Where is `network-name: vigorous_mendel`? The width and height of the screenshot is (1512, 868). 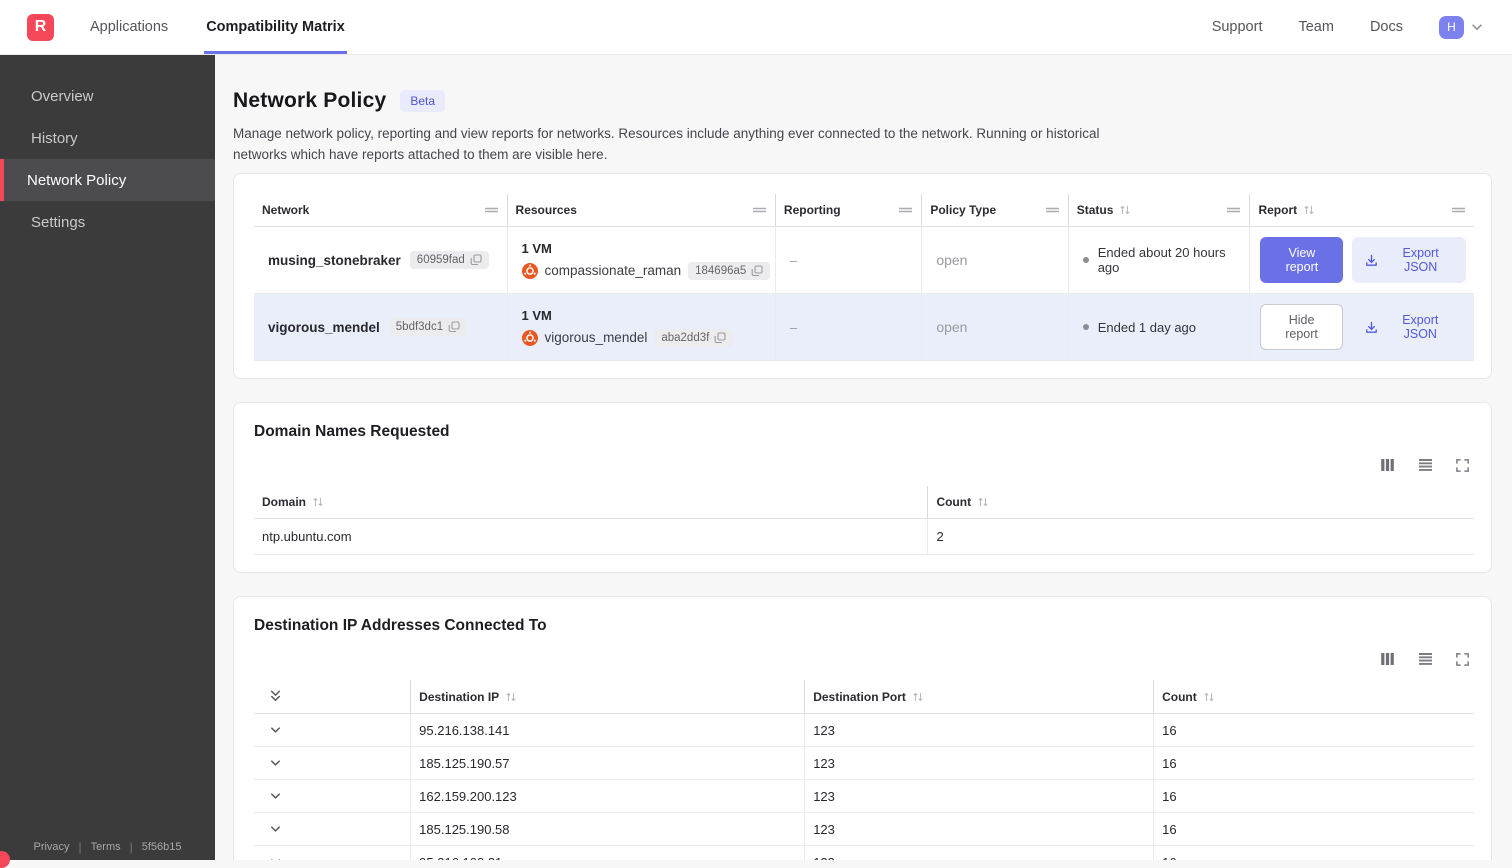 network-name: vigorous_mendel is located at coordinates (324, 327).